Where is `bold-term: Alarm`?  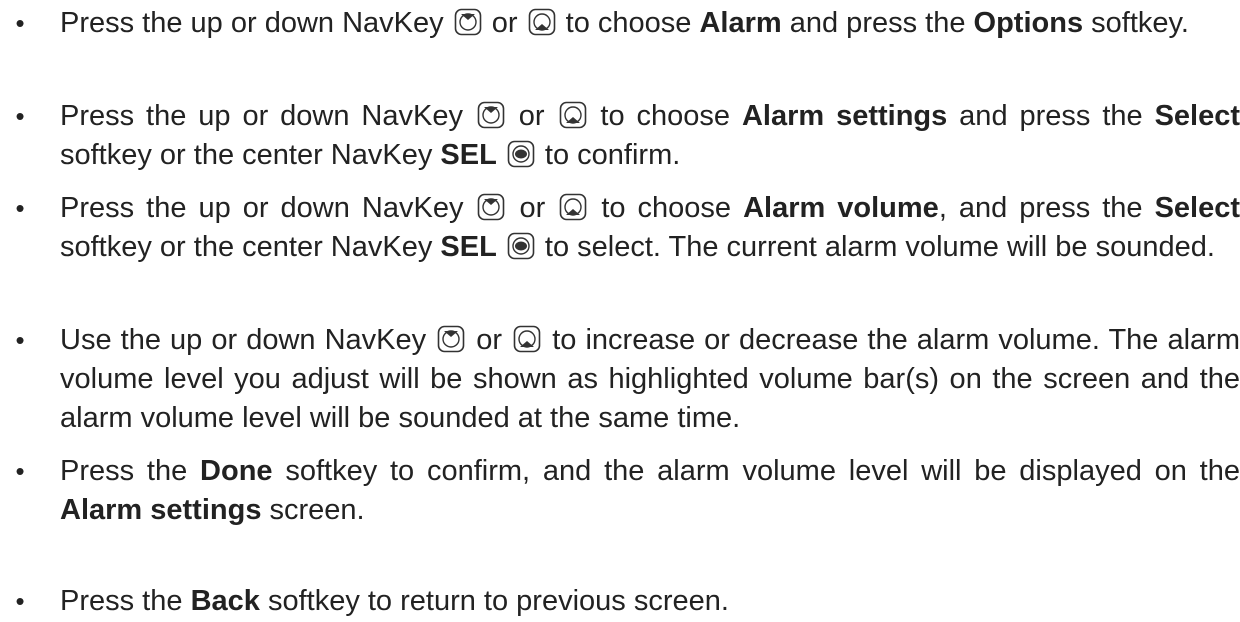
bold-term: Alarm is located at coordinates (740, 23).